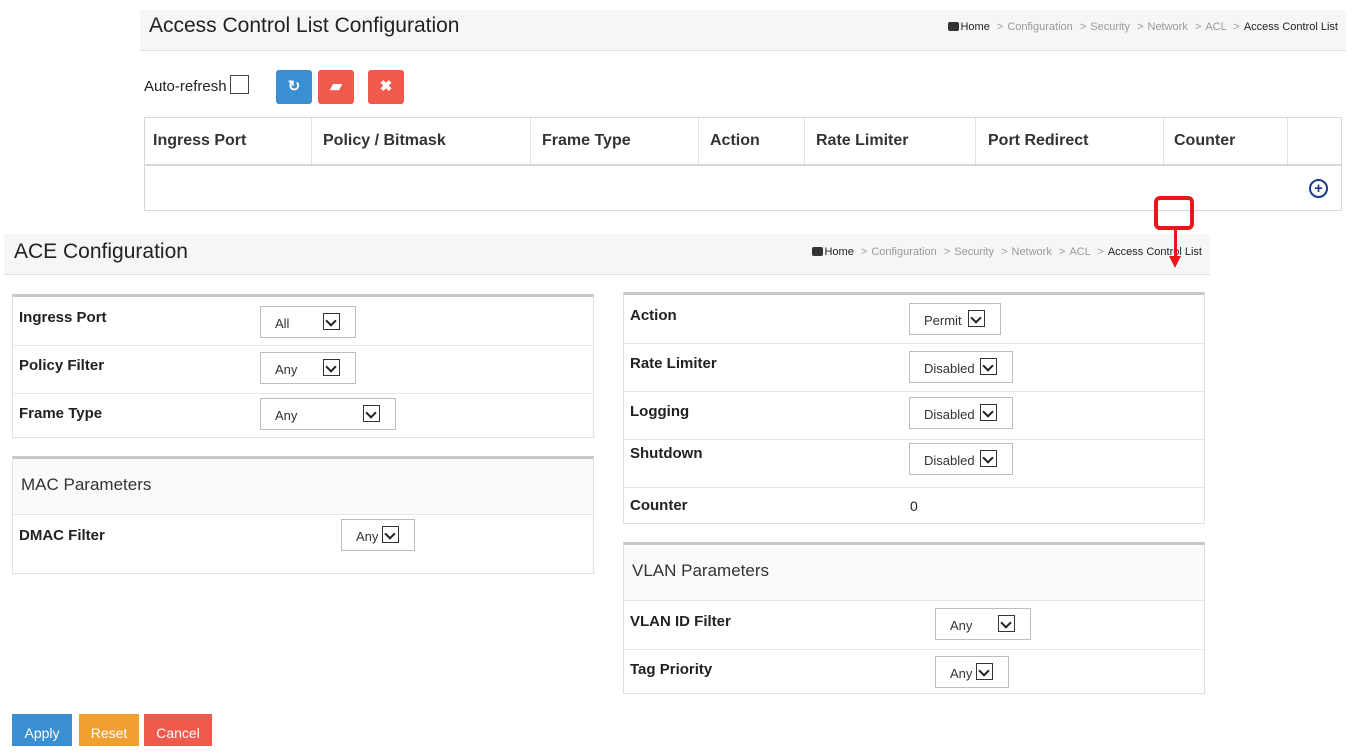  What do you see at coordinates (282, 323) in the screenshot?
I see `ingress-port-value: All` at bounding box center [282, 323].